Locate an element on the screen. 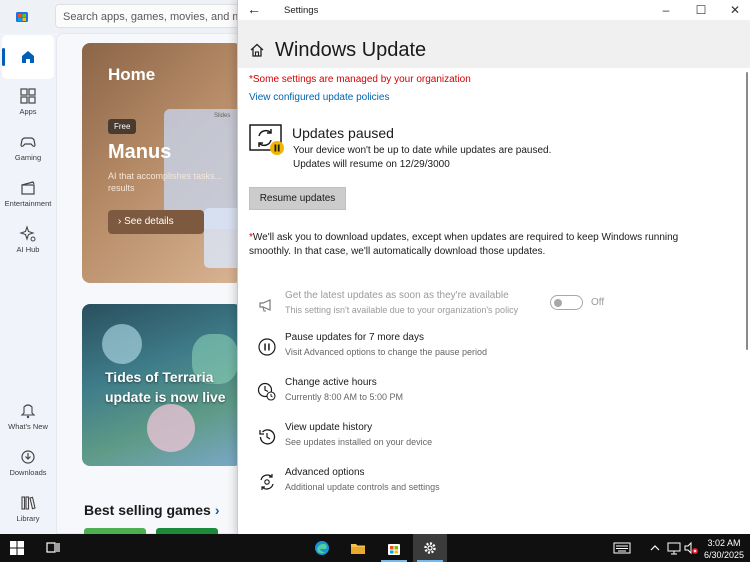 The height and width of the screenshot is (562, 750). library-icon is located at coordinates (28, 503).